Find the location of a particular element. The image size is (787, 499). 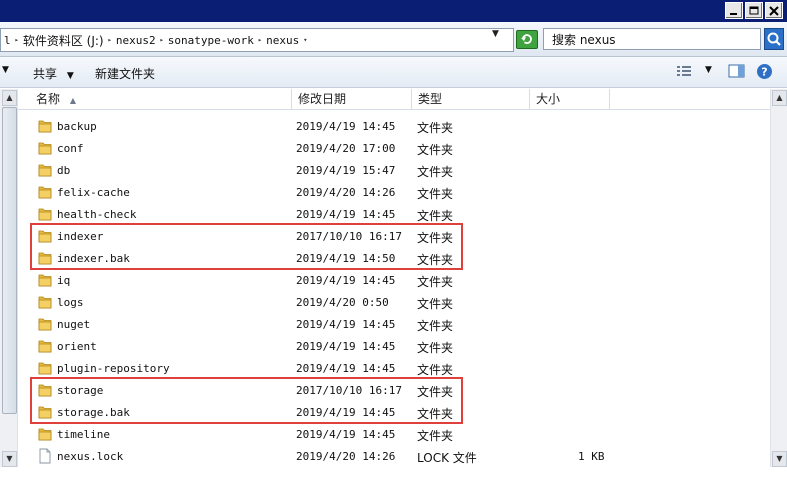

file-row: logs 2019/4/20 0:50 文件夹 is located at coordinates (394, 302).